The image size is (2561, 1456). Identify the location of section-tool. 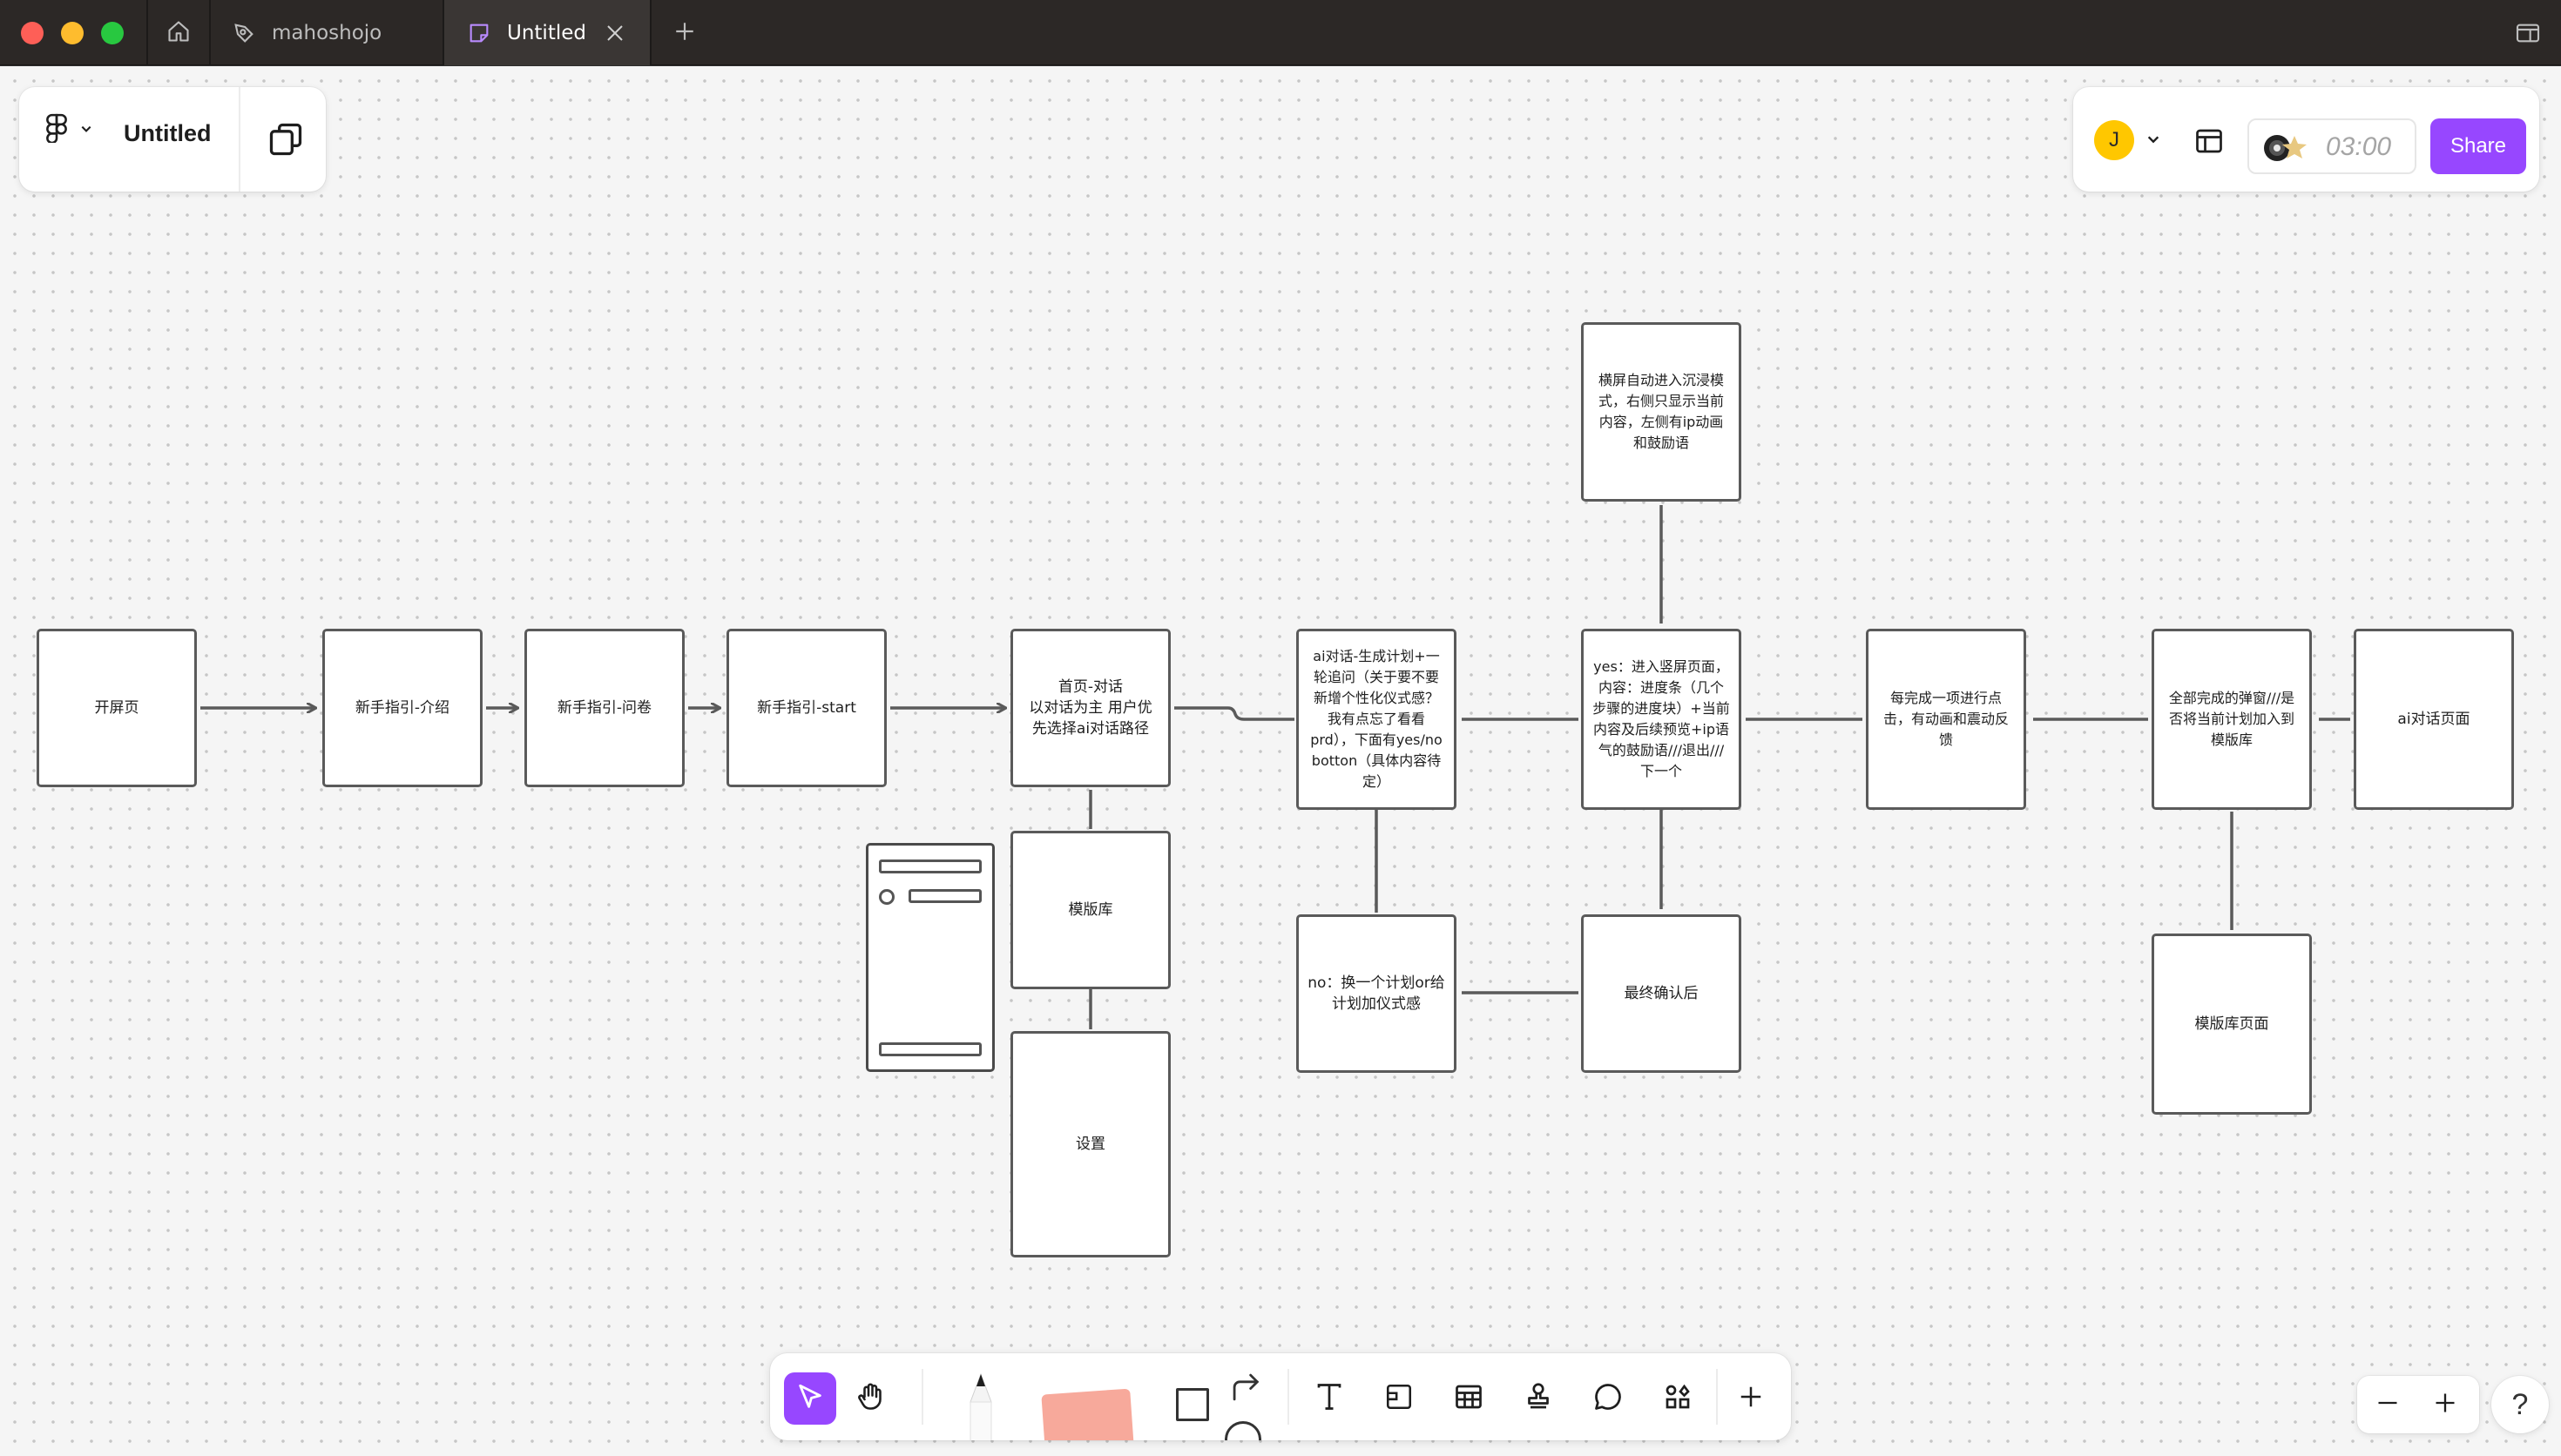
(1399, 1398).